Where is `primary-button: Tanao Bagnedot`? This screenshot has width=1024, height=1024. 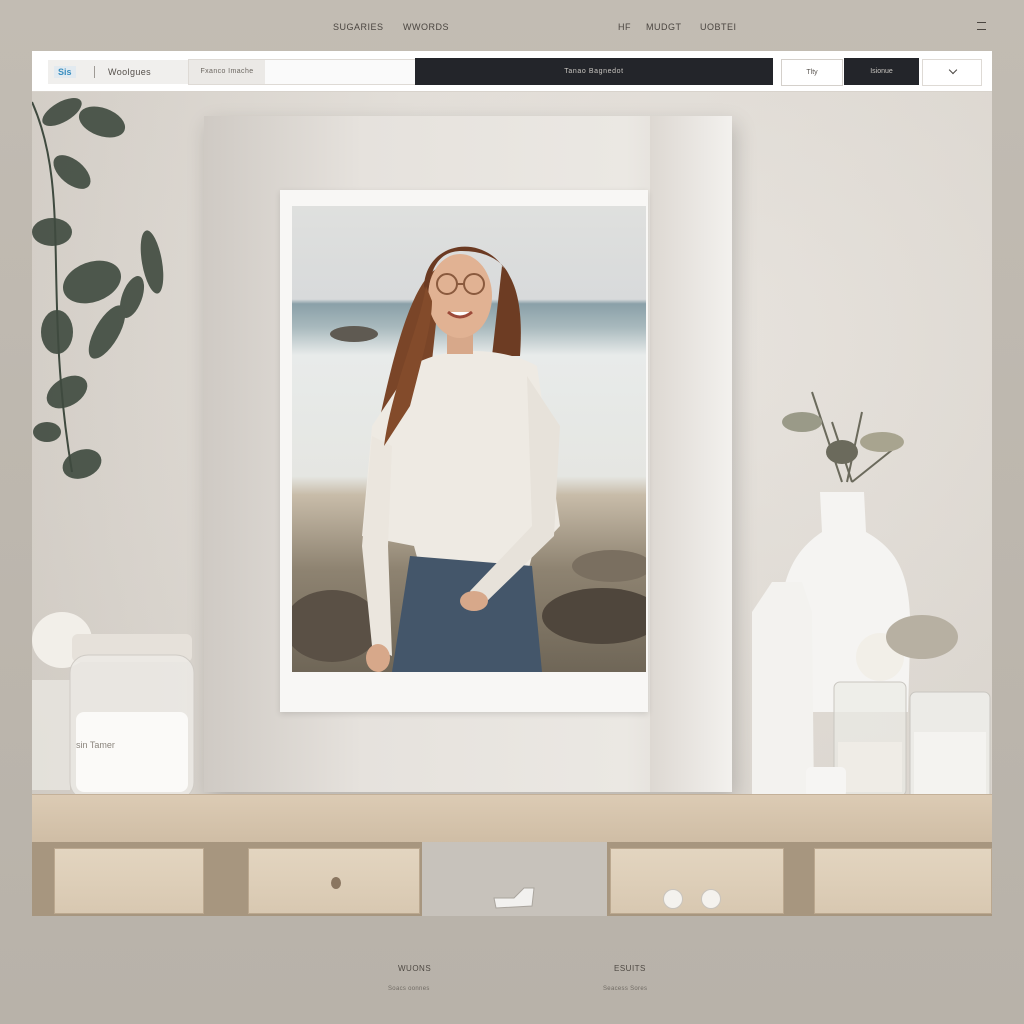 primary-button: Tanao Bagnedot is located at coordinates (594, 71).